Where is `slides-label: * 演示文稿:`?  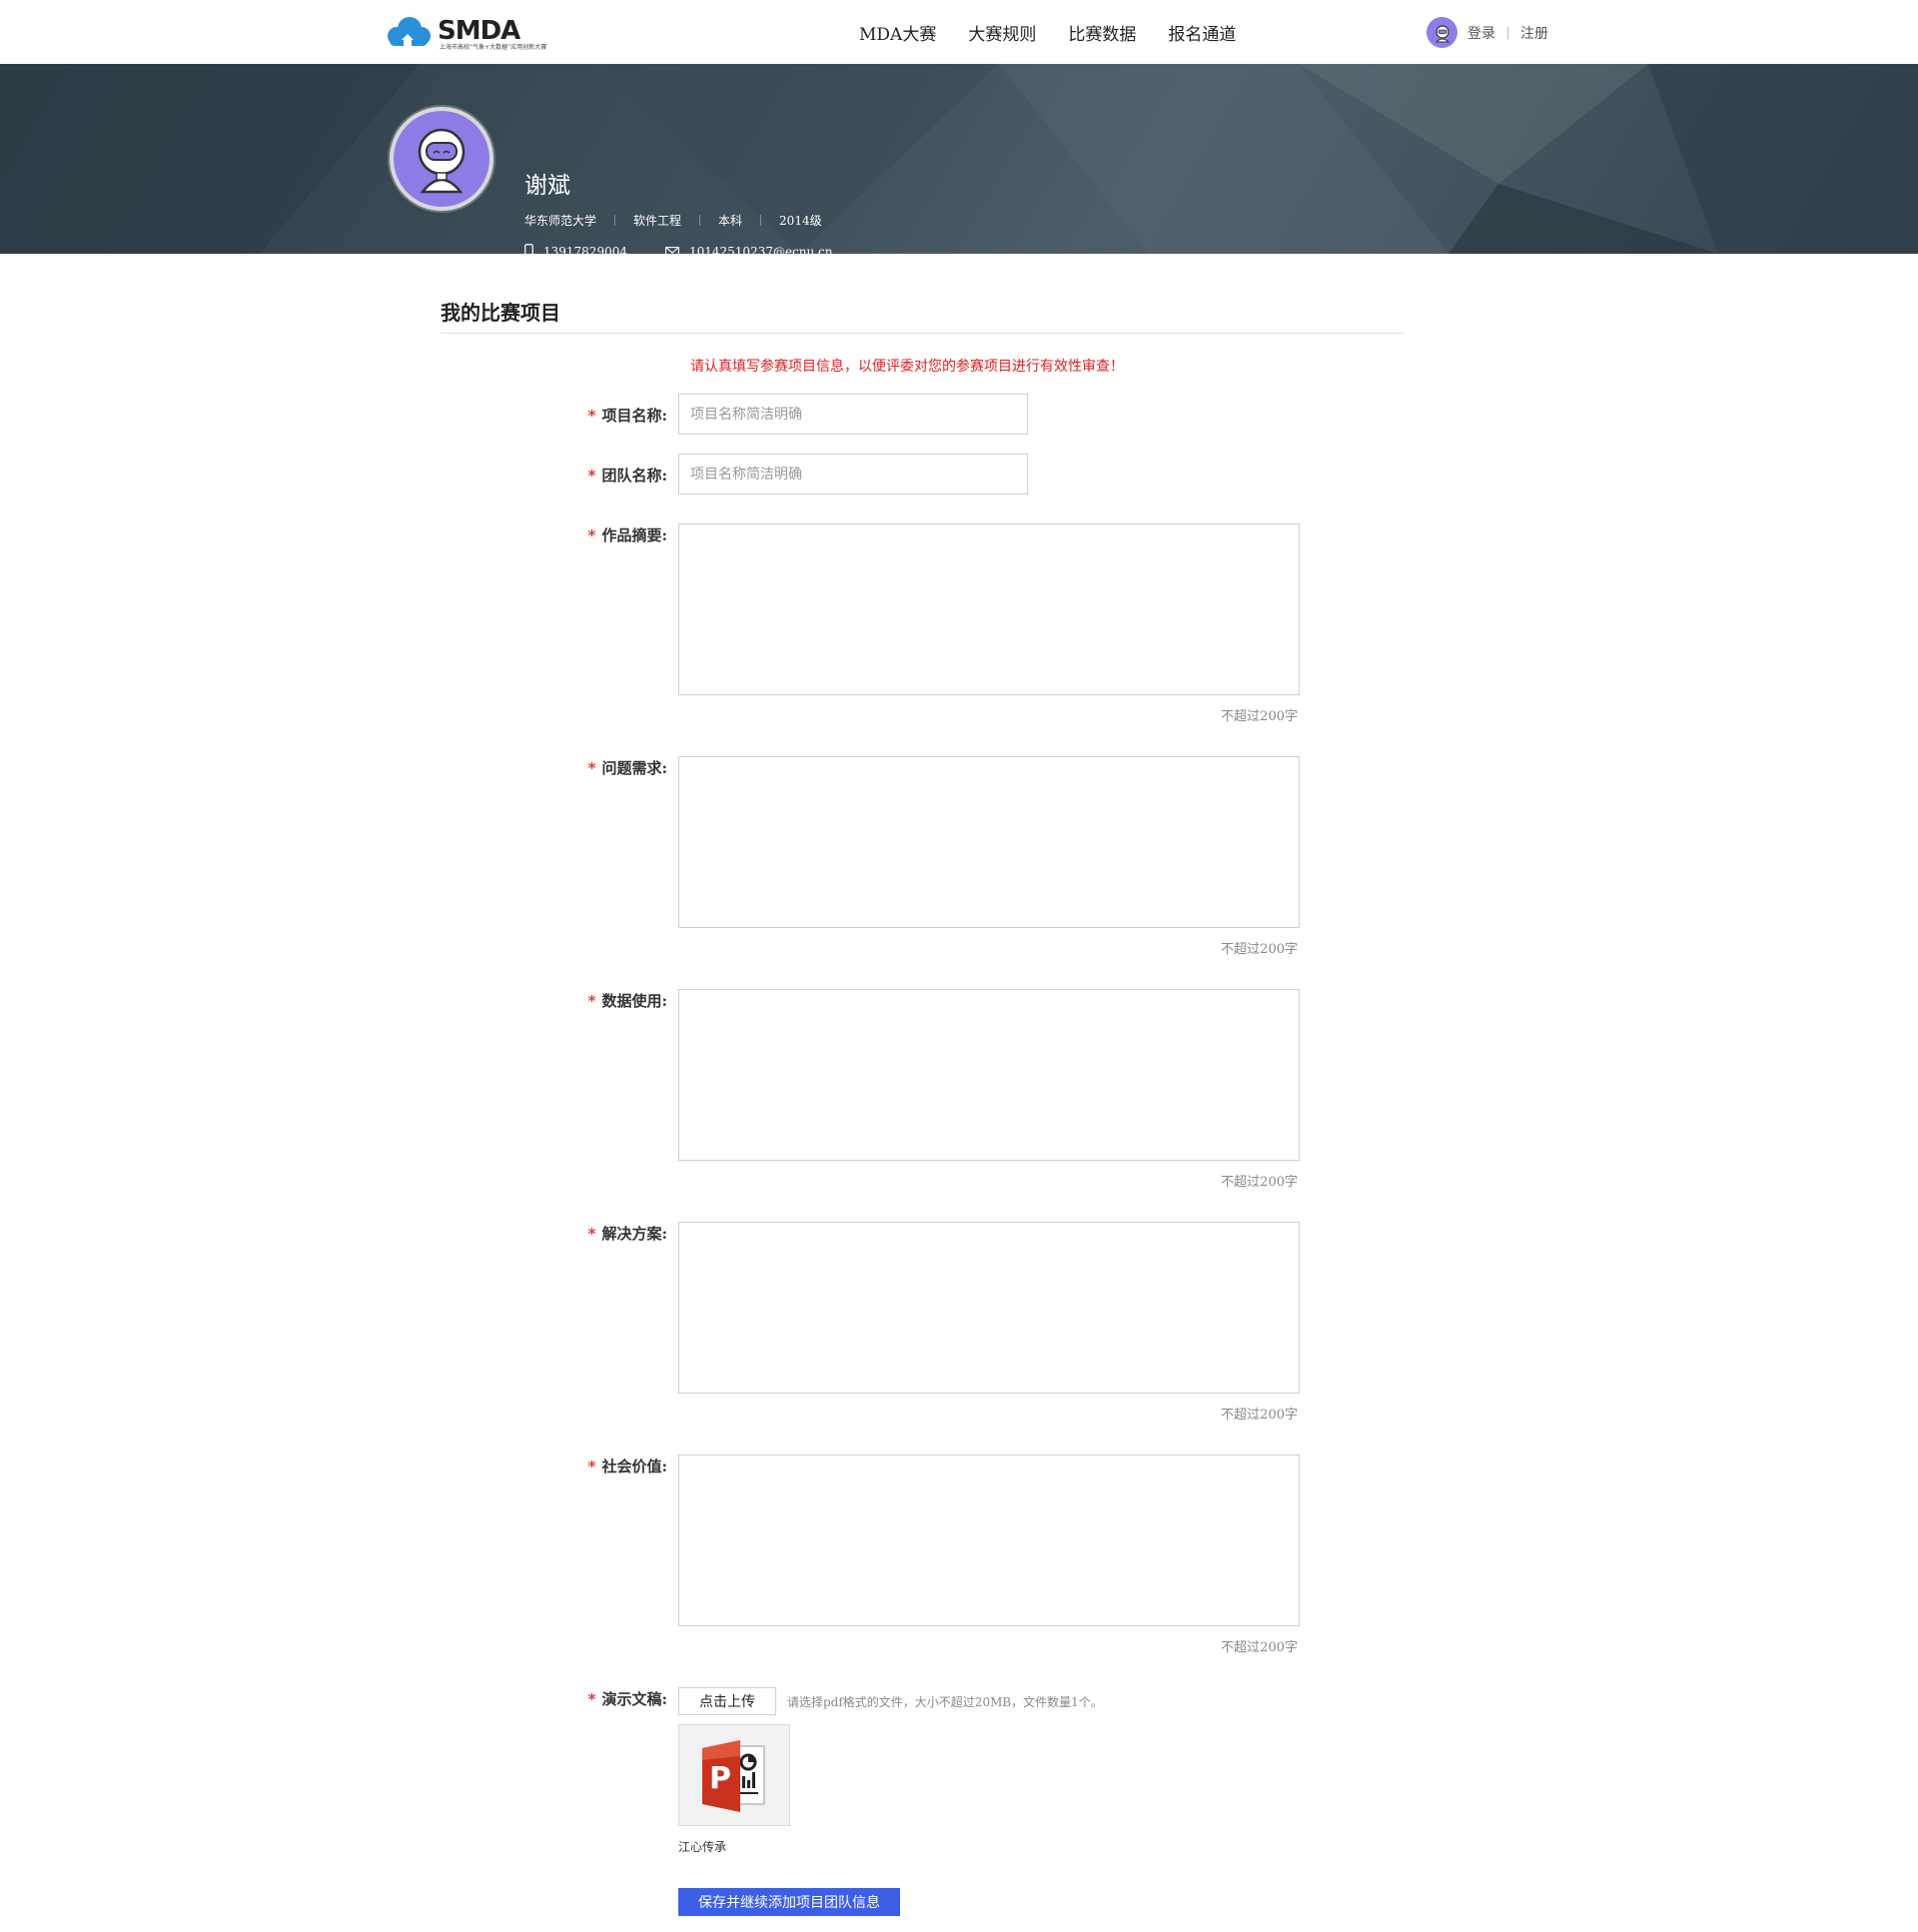
slides-label: * 演示文稿: is located at coordinates (627, 1699).